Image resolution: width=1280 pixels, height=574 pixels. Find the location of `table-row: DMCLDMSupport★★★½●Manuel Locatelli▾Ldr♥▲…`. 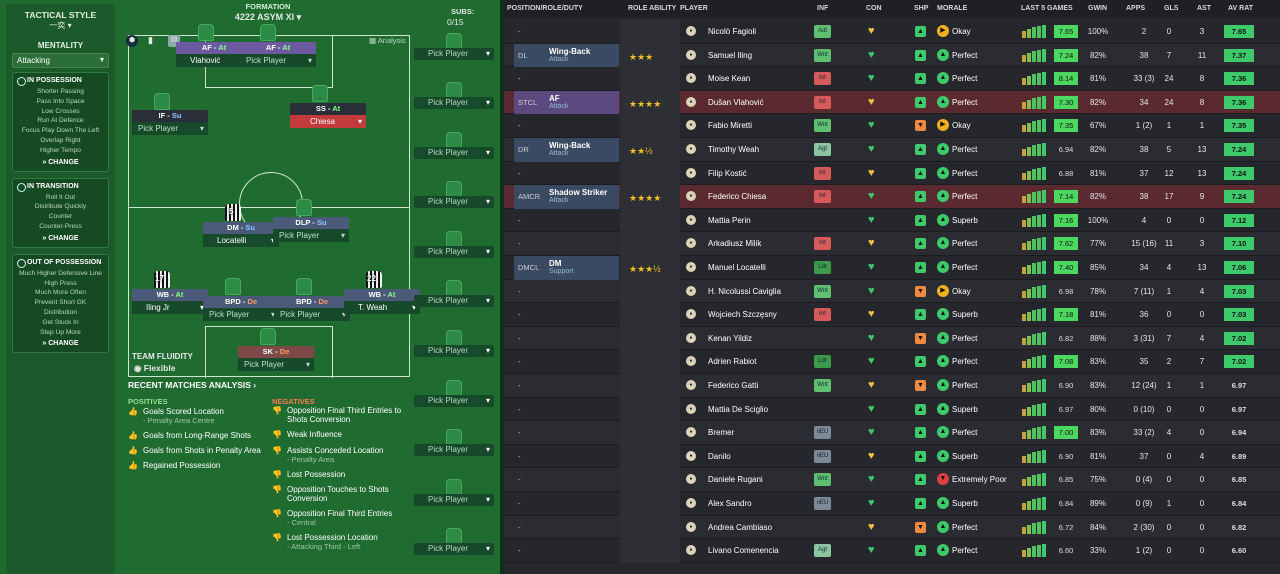

table-row: DMCLDMSupport★★★½●Manuel Locatelli▾Ldr♥▲… is located at coordinates (892, 268).